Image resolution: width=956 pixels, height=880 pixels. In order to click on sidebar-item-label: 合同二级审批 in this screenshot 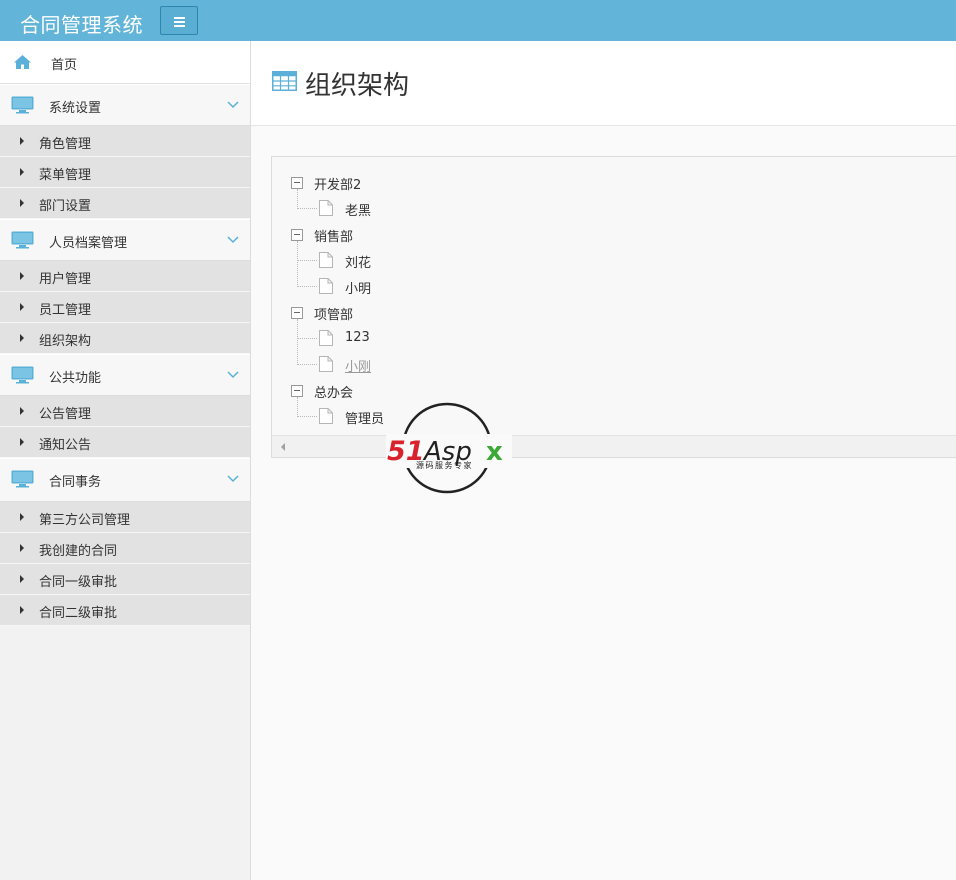, I will do `click(78, 613)`.